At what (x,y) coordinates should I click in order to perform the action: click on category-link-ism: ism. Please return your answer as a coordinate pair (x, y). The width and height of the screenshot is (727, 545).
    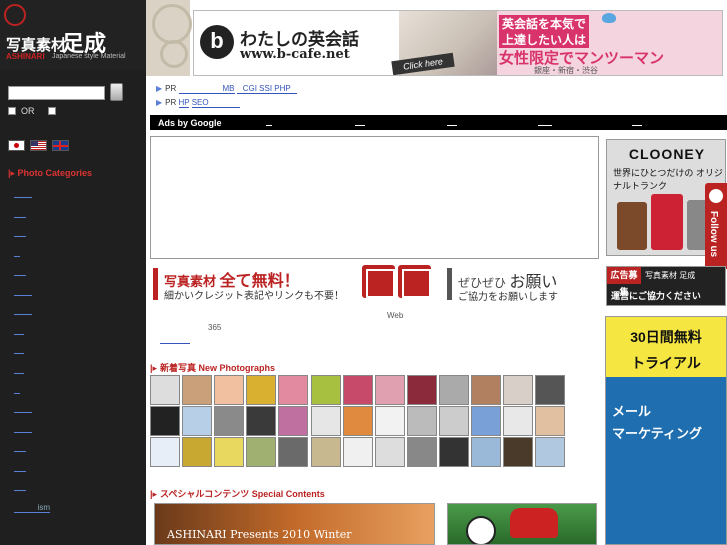
    Looking at the image, I should click on (32, 508).